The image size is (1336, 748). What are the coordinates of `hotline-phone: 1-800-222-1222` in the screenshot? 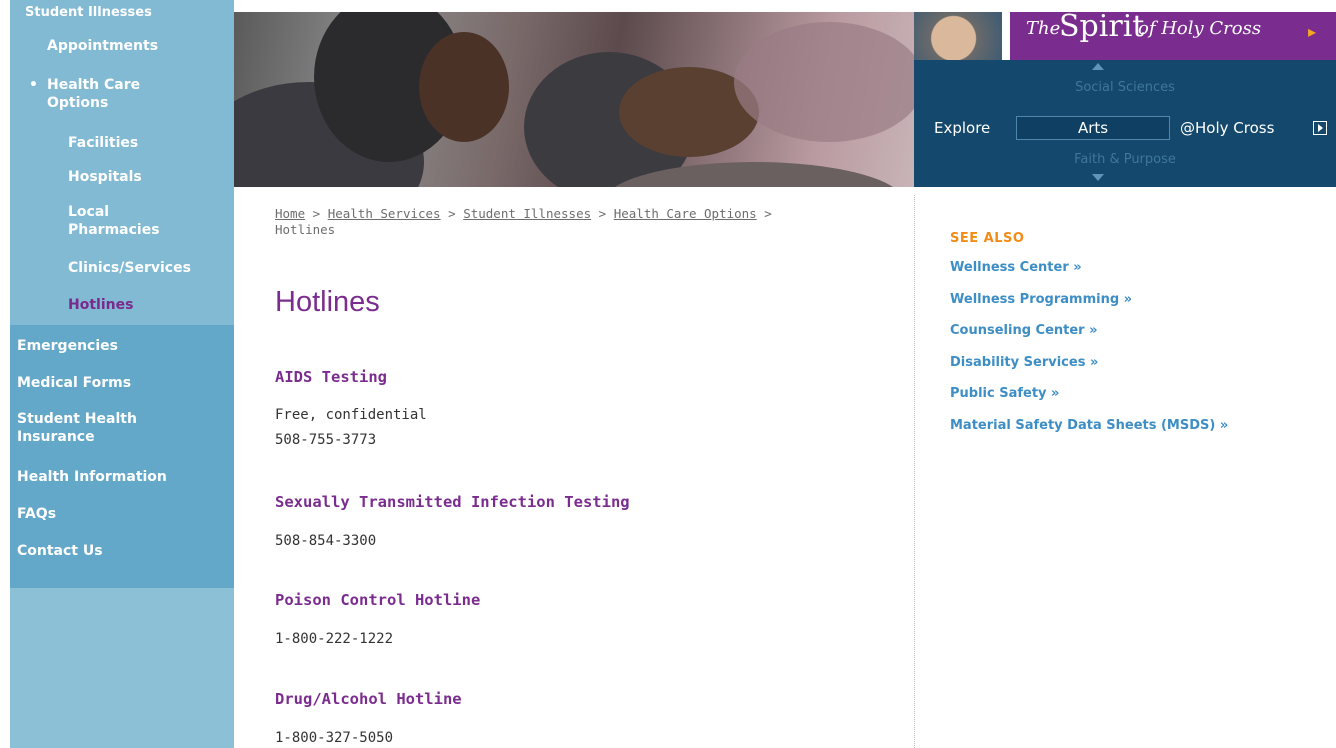 It's located at (334, 639).